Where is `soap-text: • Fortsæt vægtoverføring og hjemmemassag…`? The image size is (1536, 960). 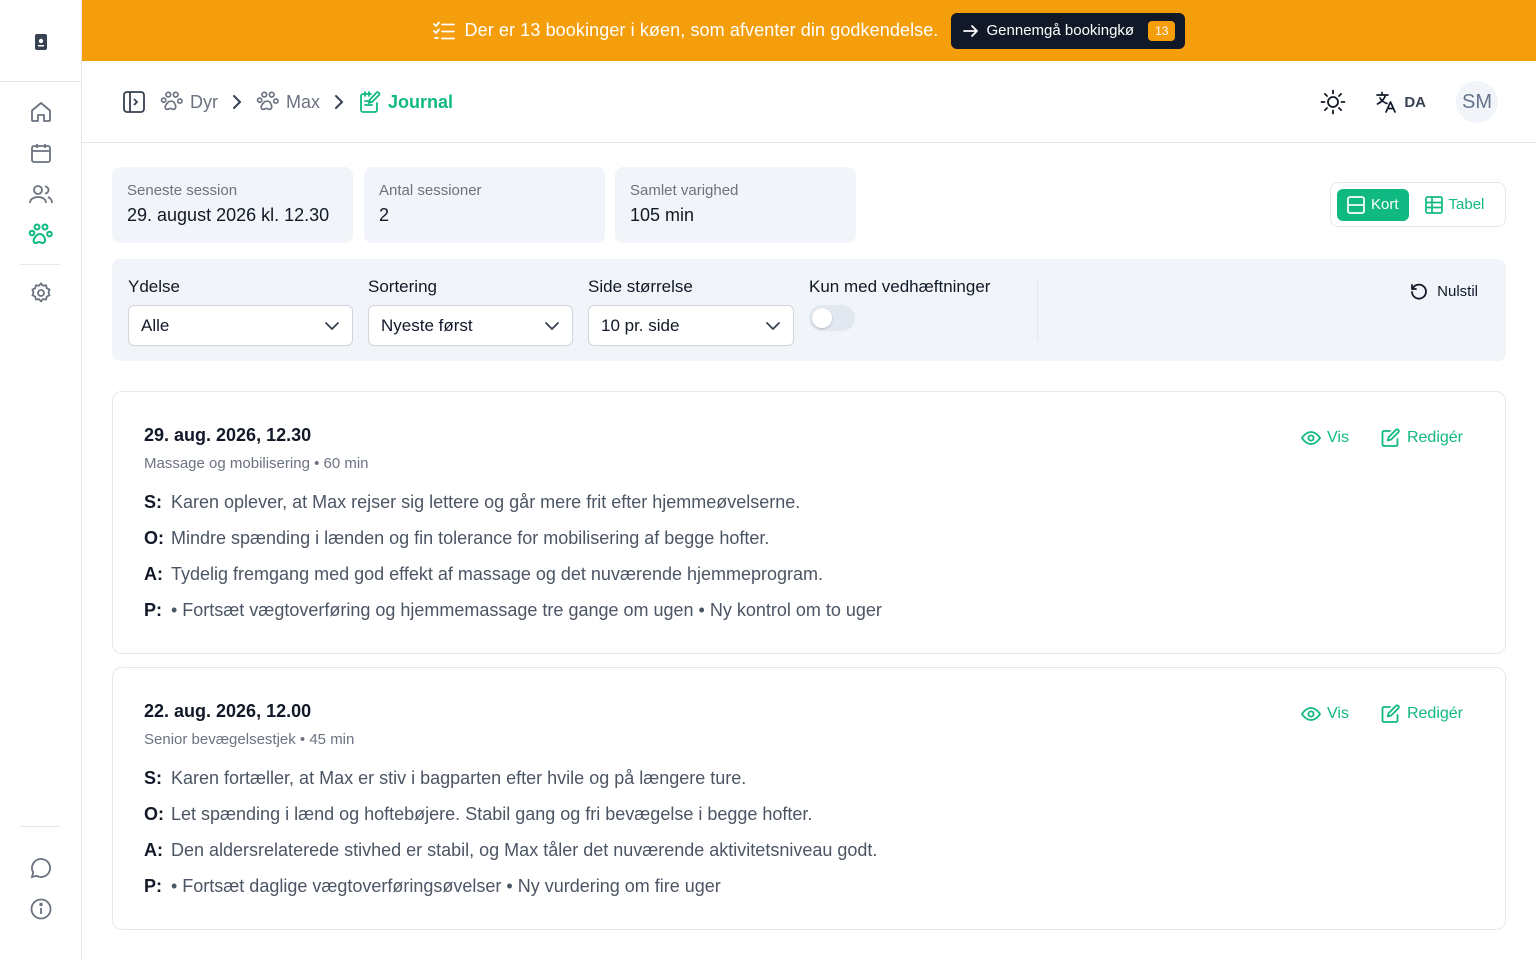
soap-text: • Fortsæt vægtoverføring og hjemmemassag… is located at coordinates (526, 610).